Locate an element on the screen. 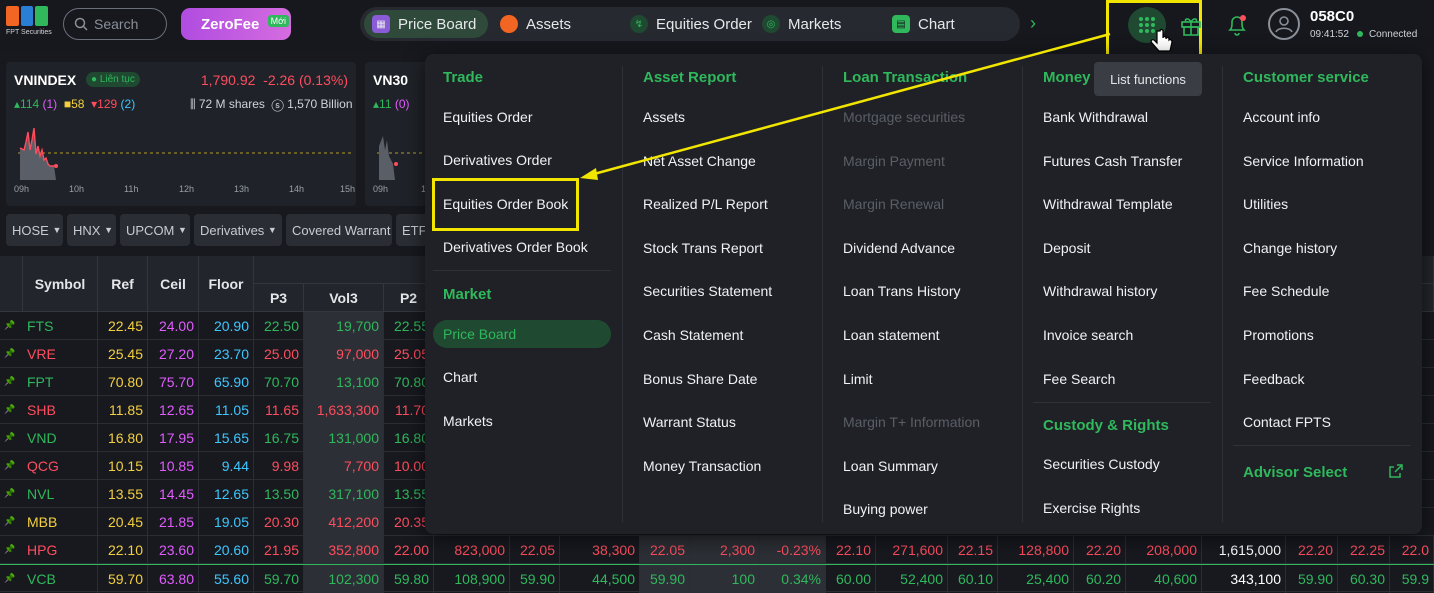  menu-item-asset-7: Warrant Status is located at coordinates (689, 422).